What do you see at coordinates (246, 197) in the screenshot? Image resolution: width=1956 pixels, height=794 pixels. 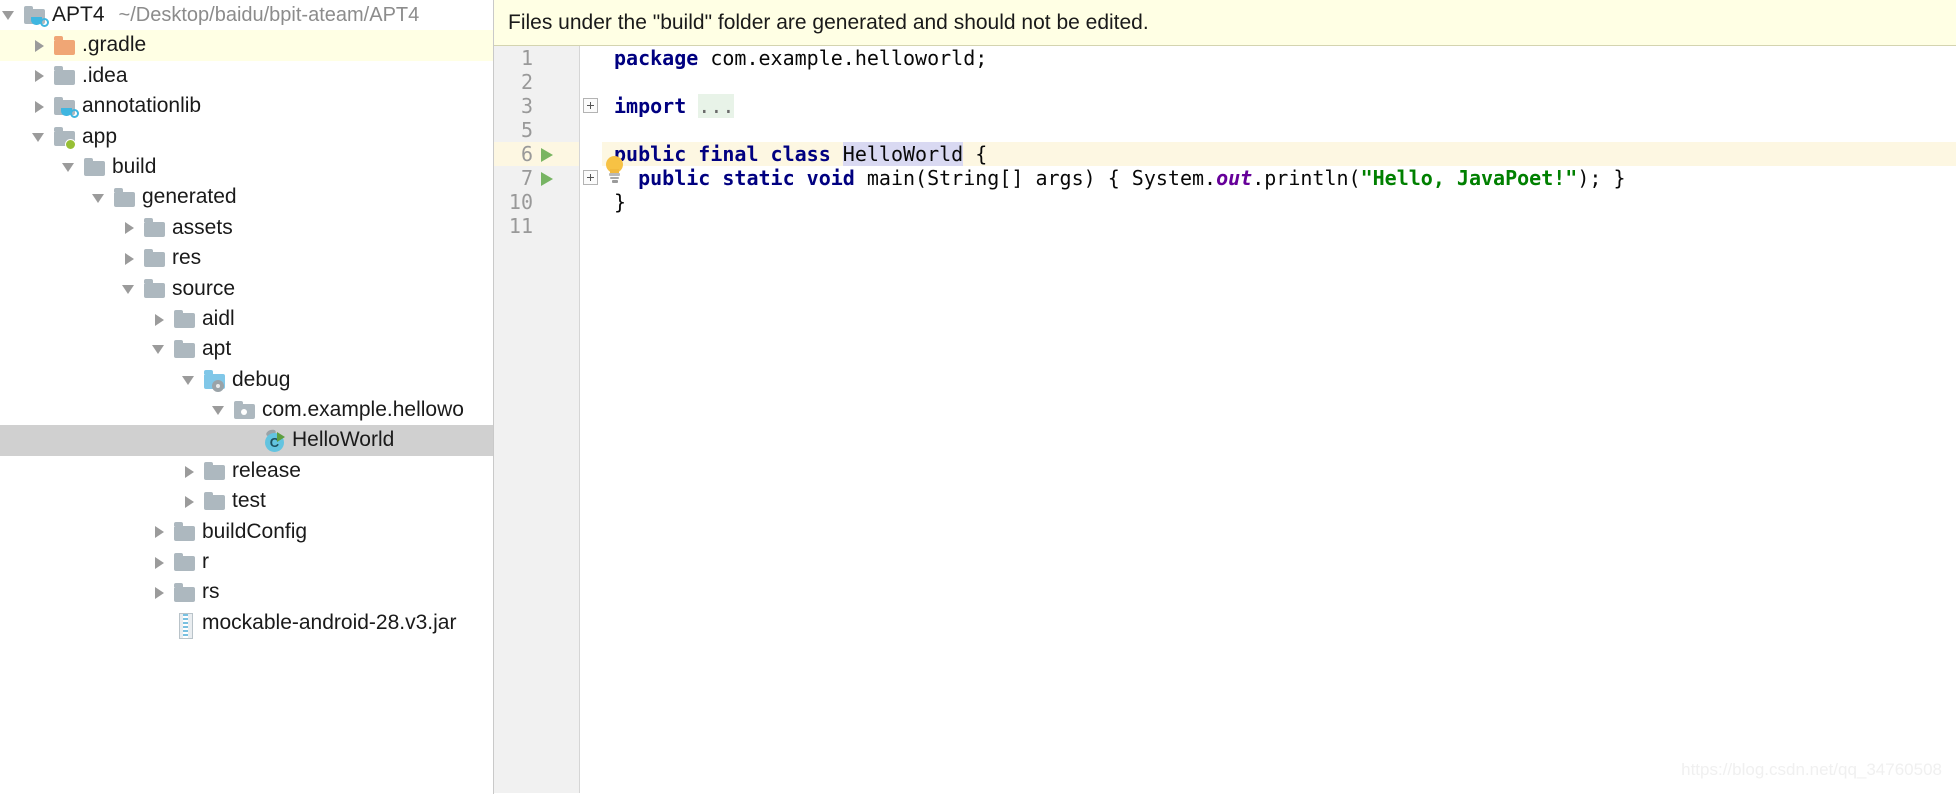 I see `tree-row-generated: generated` at bounding box center [246, 197].